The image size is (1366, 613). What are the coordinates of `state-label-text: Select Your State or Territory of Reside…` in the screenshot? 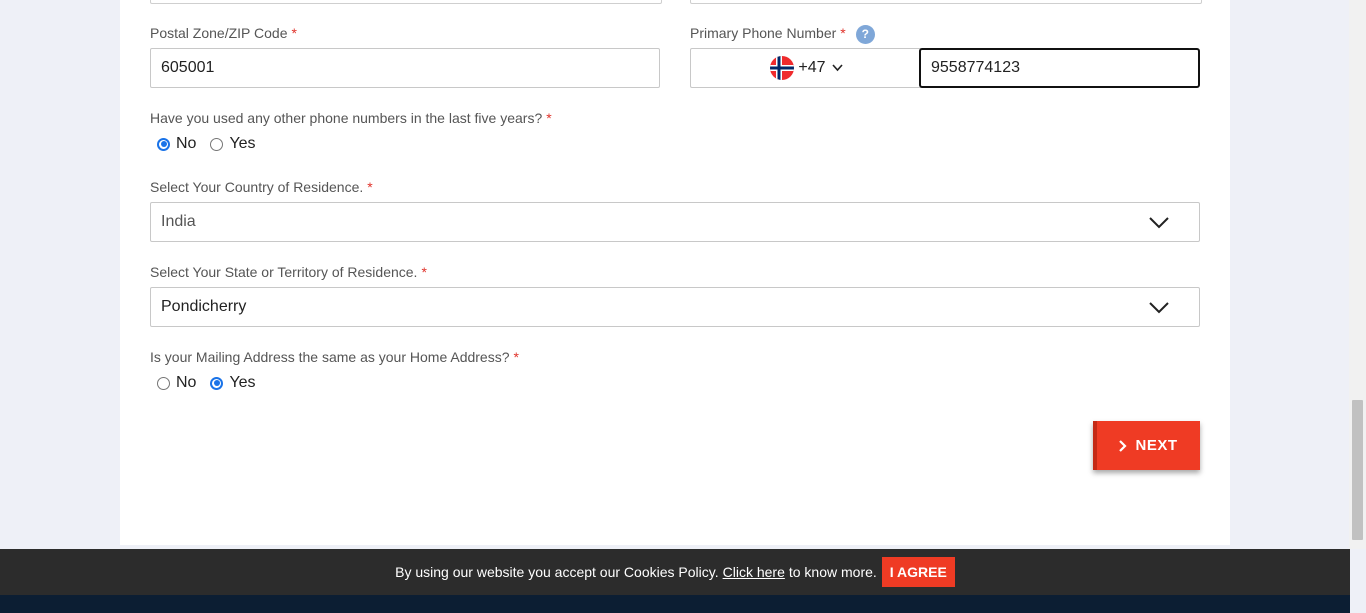 It's located at (284, 272).